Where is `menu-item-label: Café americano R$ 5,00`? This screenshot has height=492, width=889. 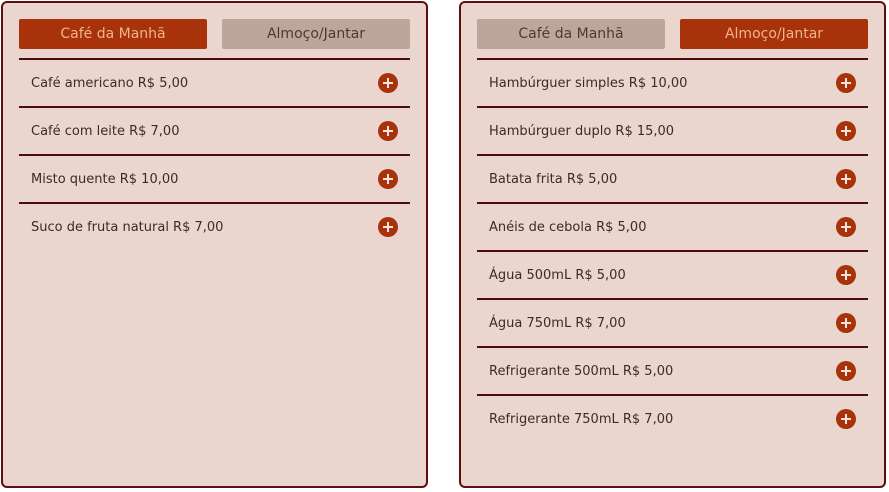 menu-item-label: Café americano R$ 5,00 is located at coordinates (110, 83).